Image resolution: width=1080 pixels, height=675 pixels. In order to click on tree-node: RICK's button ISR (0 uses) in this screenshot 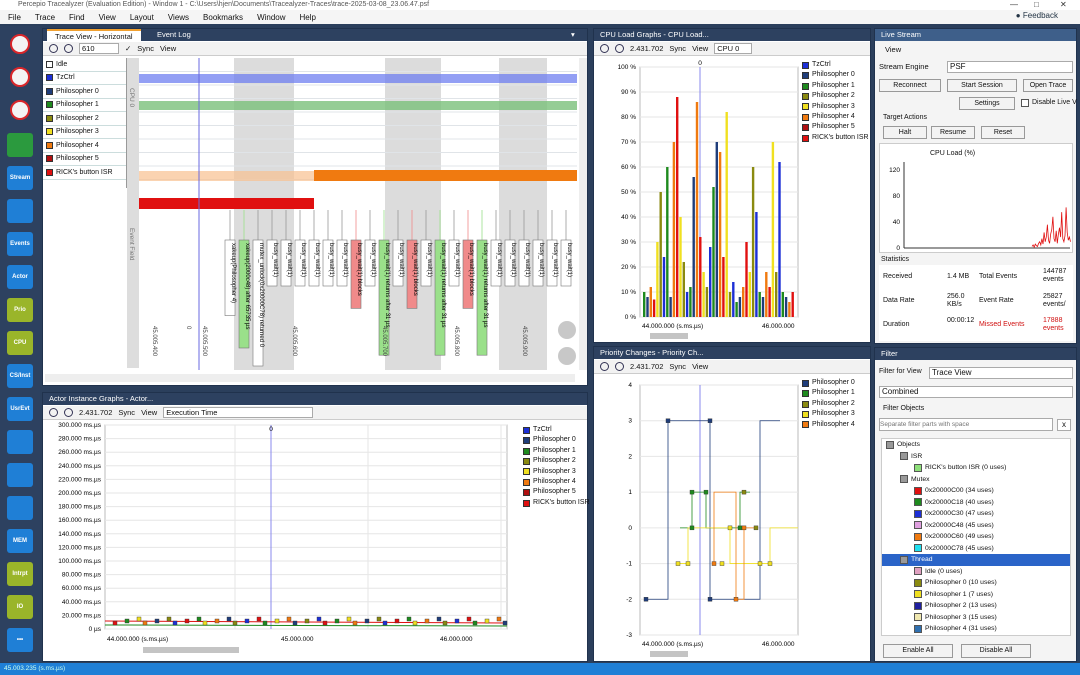, I will do `click(976, 468)`.